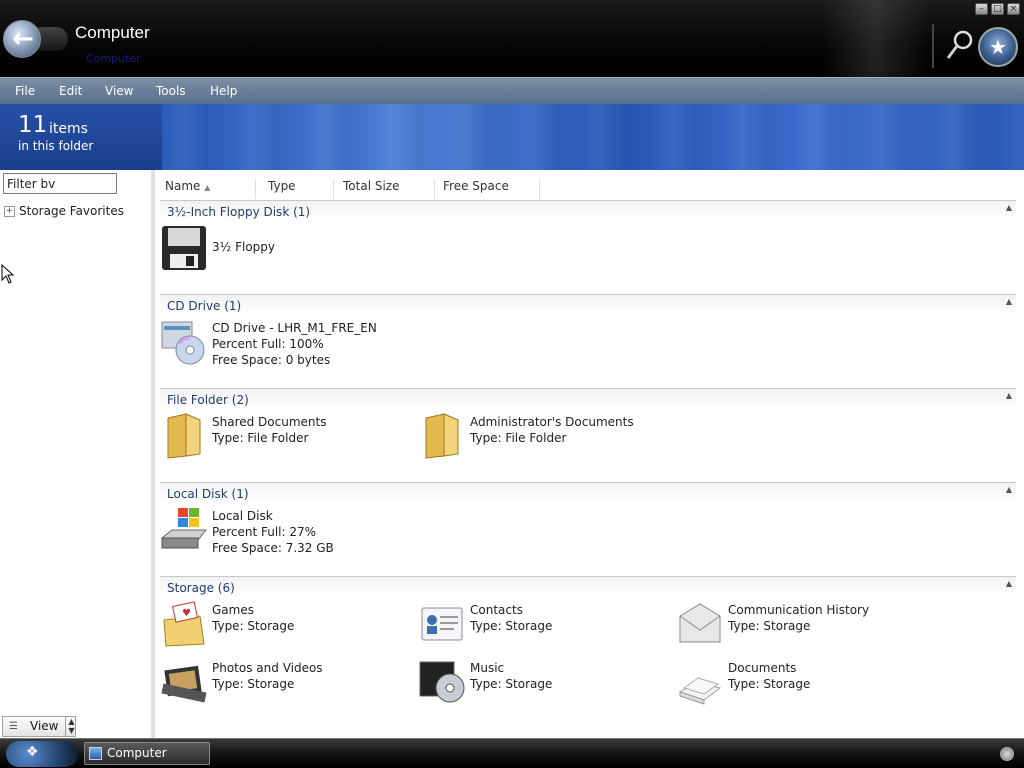 This screenshot has width=1024, height=768. What do you see at coordinates (385, 189) in the screenshot?
I see `column-total-size: Total Size` at bounding box center [385, 189].